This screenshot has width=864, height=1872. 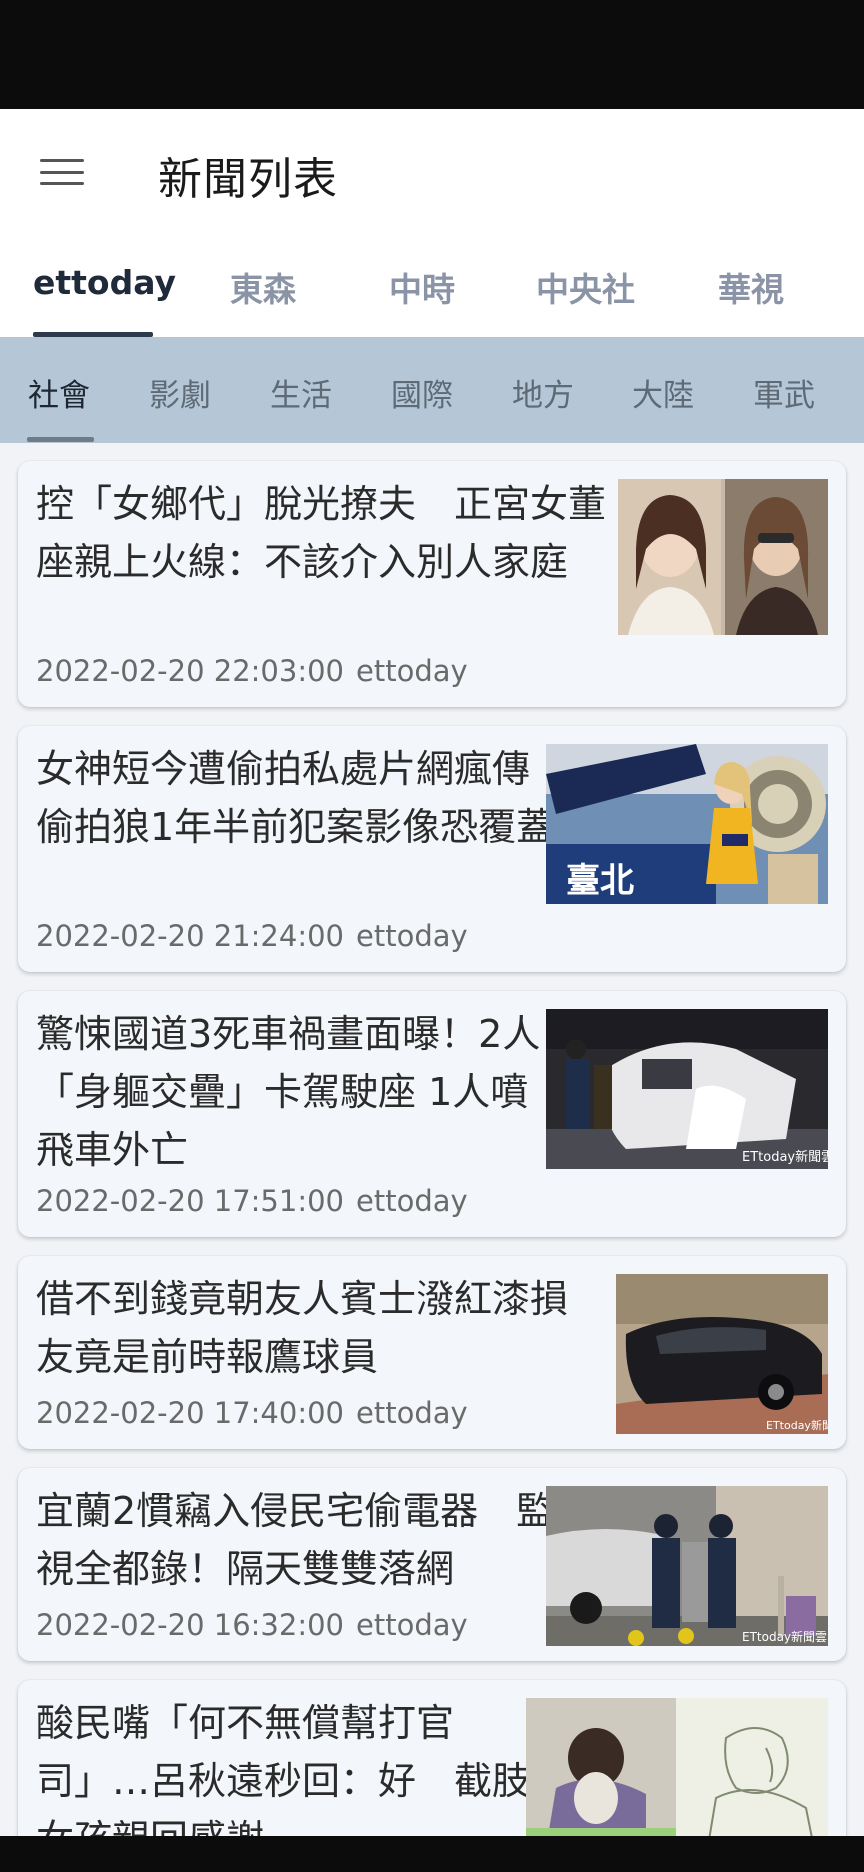 What do you see at coordinates (585, 287) in the screenshot?
I see `tab-cna: 中央社` at bounding box center [585, 287].